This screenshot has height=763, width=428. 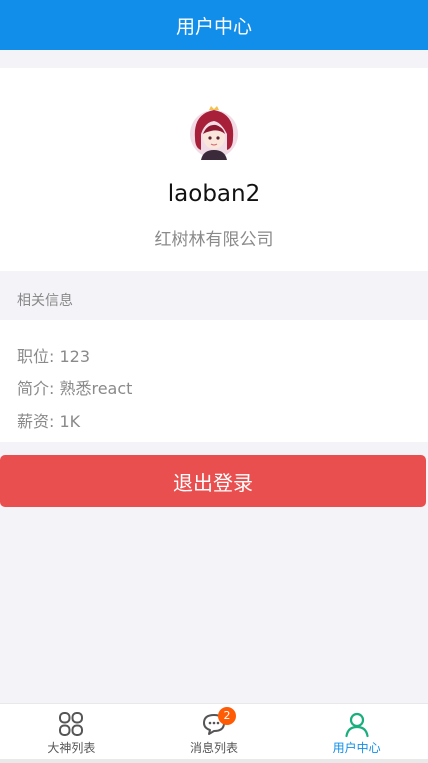 What do you see at coordinates (45, 301) in the screenshot?
I see `section-header-info: 相关信息` at bounding box center [45, 301].